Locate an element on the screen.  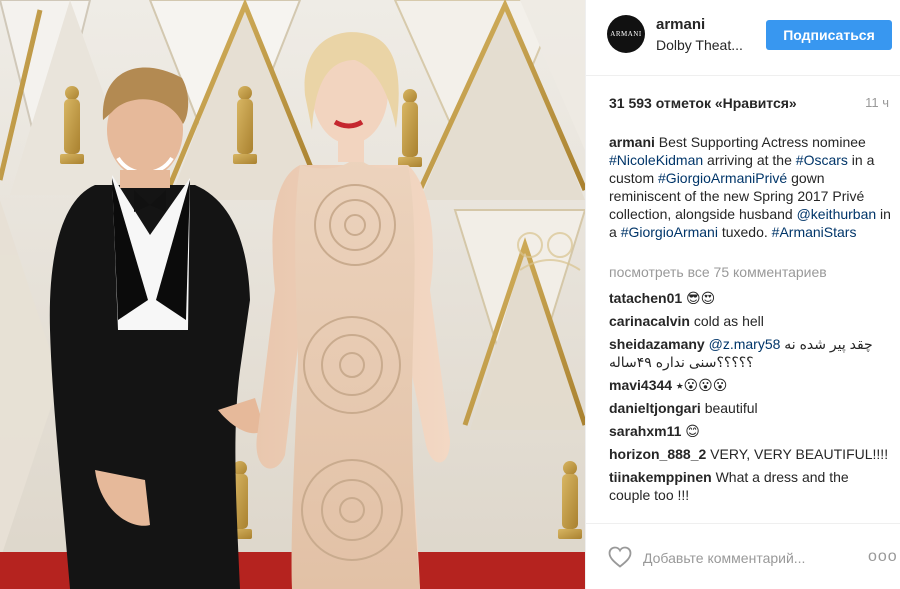
avatar-logo-text: ARMANI is located at coordinates (626, 34).